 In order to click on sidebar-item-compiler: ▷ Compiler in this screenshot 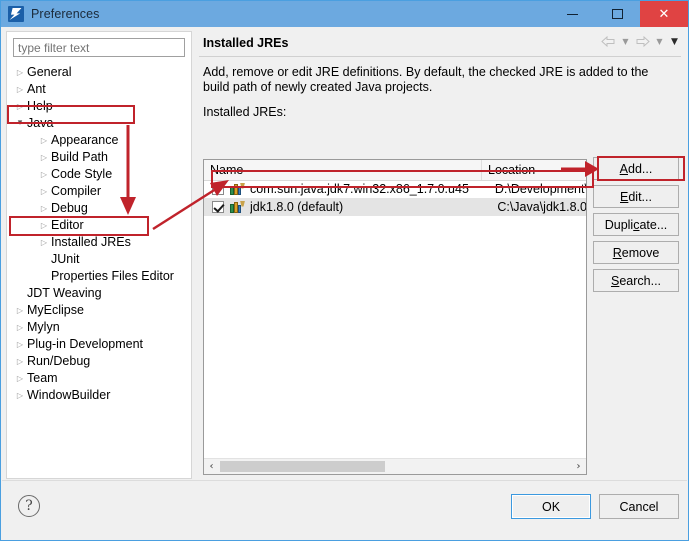, I will do `click(99, 191)`.